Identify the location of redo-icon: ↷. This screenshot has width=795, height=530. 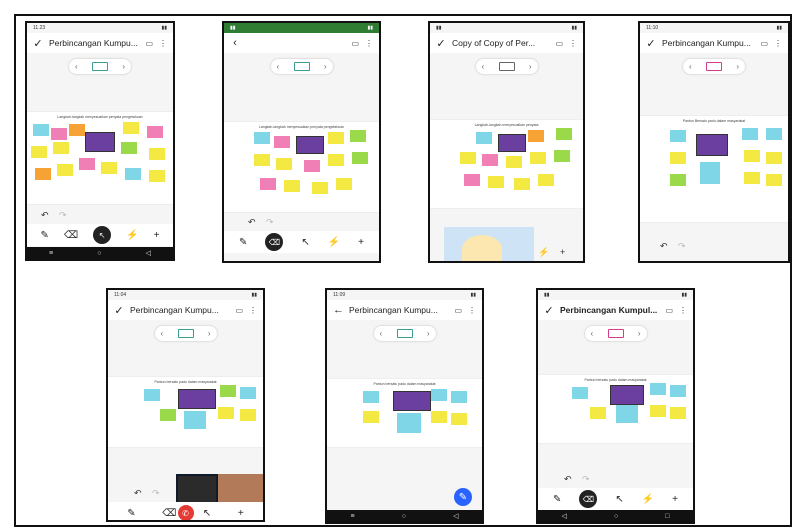
(63, 215).